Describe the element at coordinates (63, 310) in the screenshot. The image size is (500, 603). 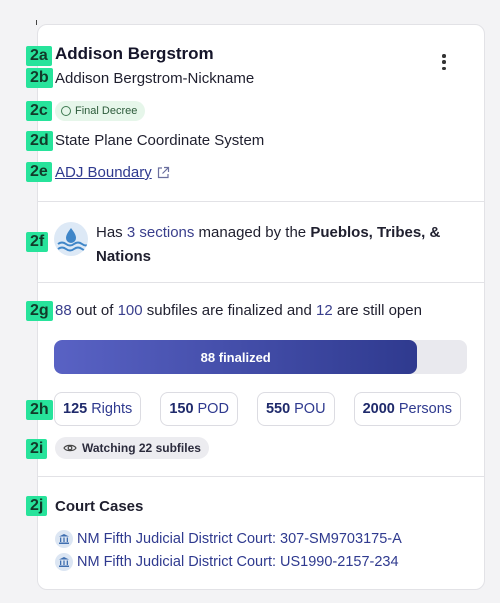
I see `finalized-count: 88` at that location.